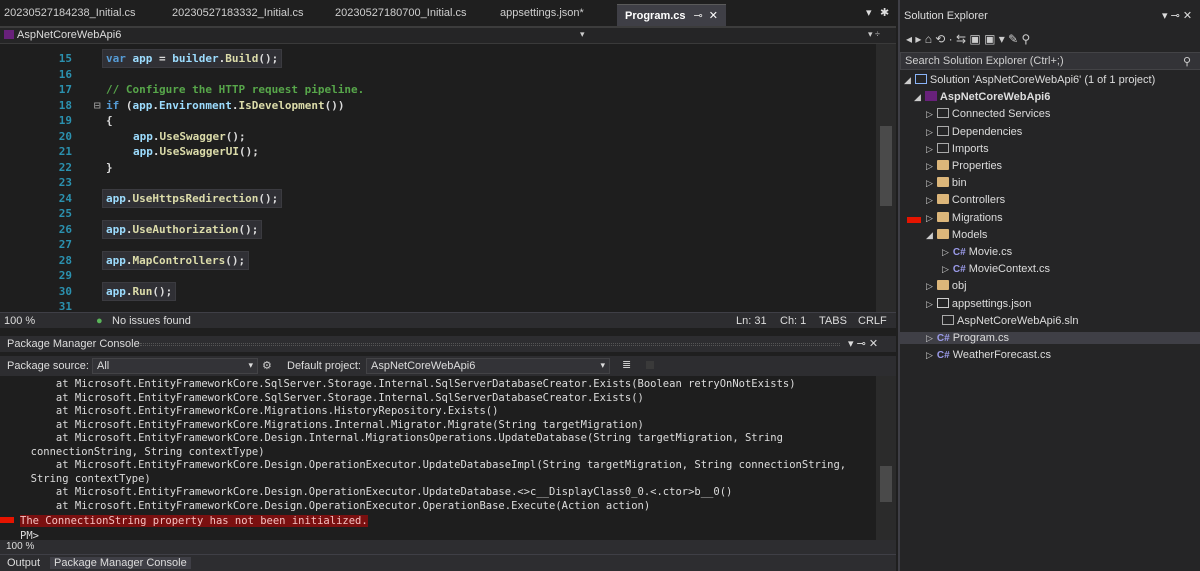 This screenshot has height=571, width=1200. Describe the element at coordinates (698, 16) in the screenshot. I see `pin-icon: ⊸` at that location.